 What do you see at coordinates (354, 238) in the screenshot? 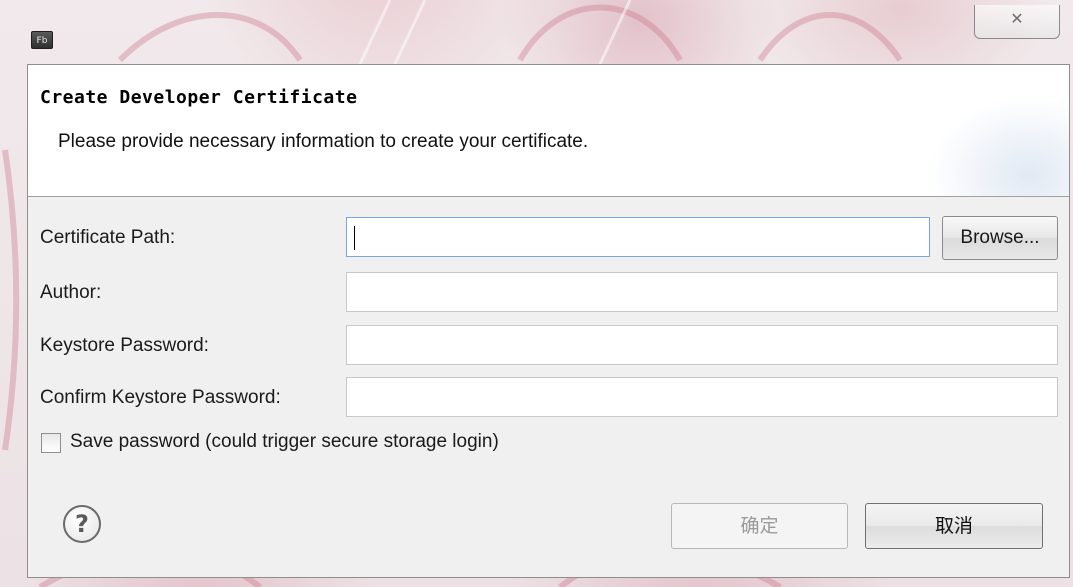
I see `text-caret` at bounding box center [354, 238].